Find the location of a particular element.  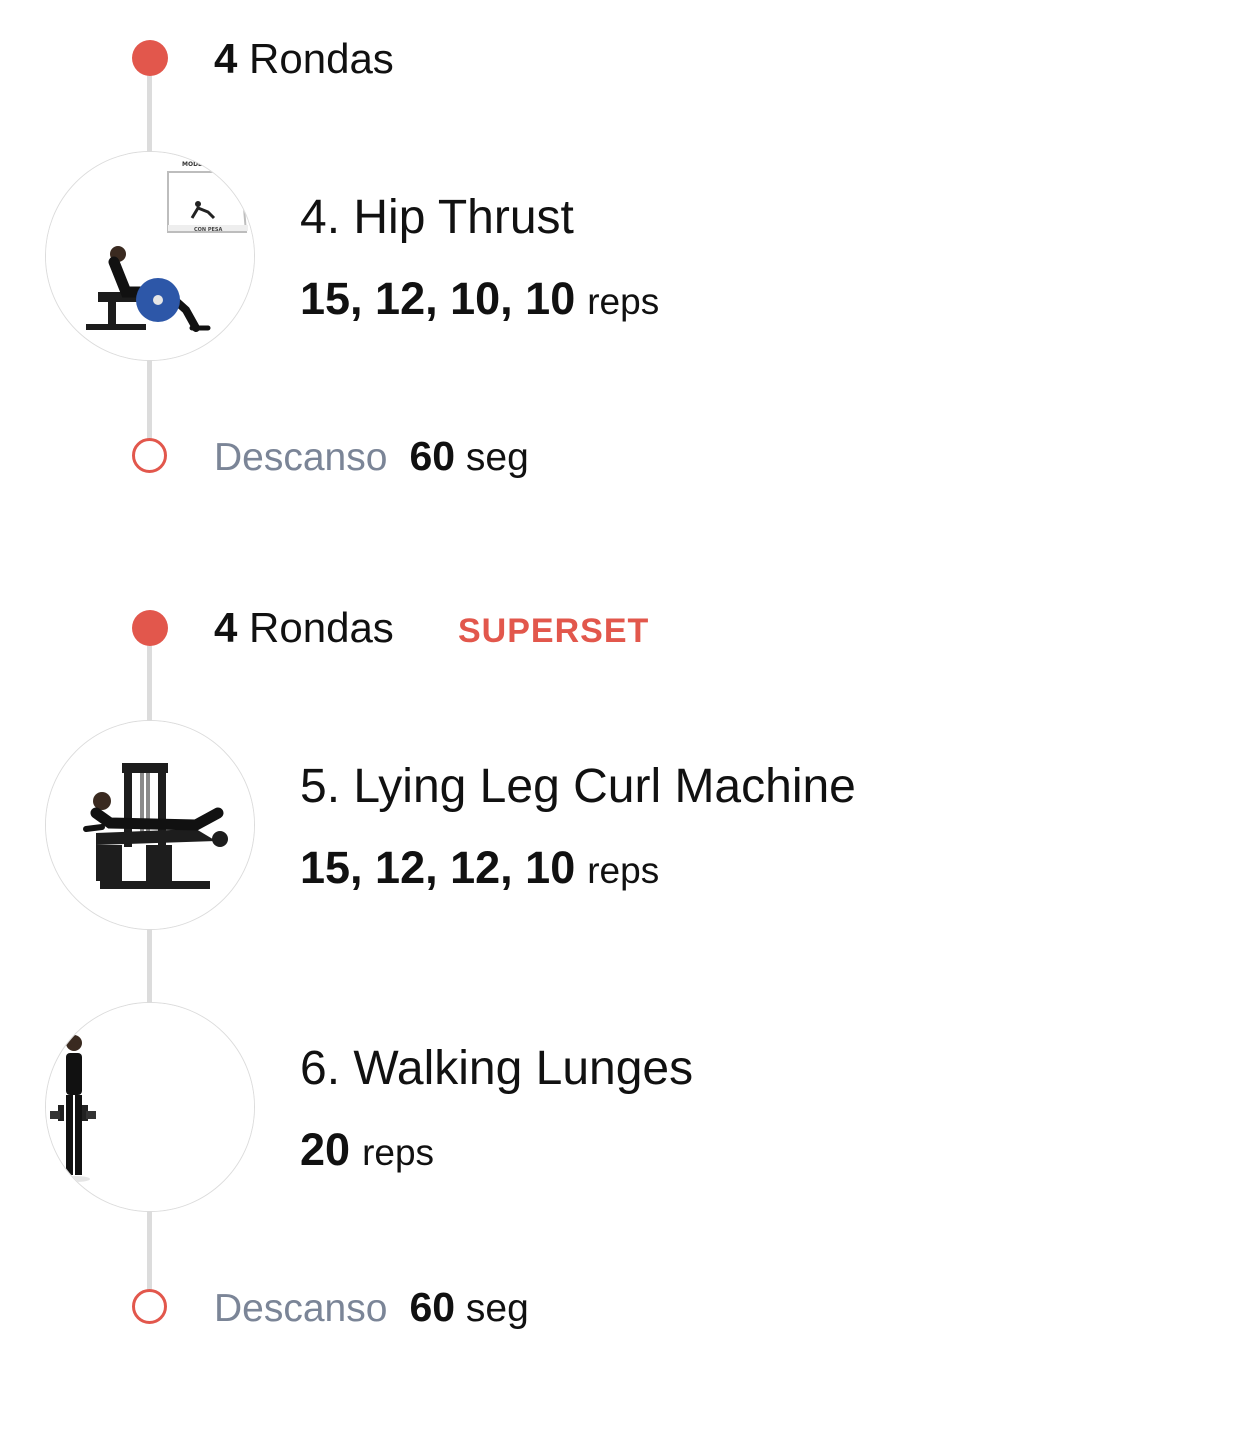

exercise-title: 4. Hip Thrust is located at coordinates (437, 218).